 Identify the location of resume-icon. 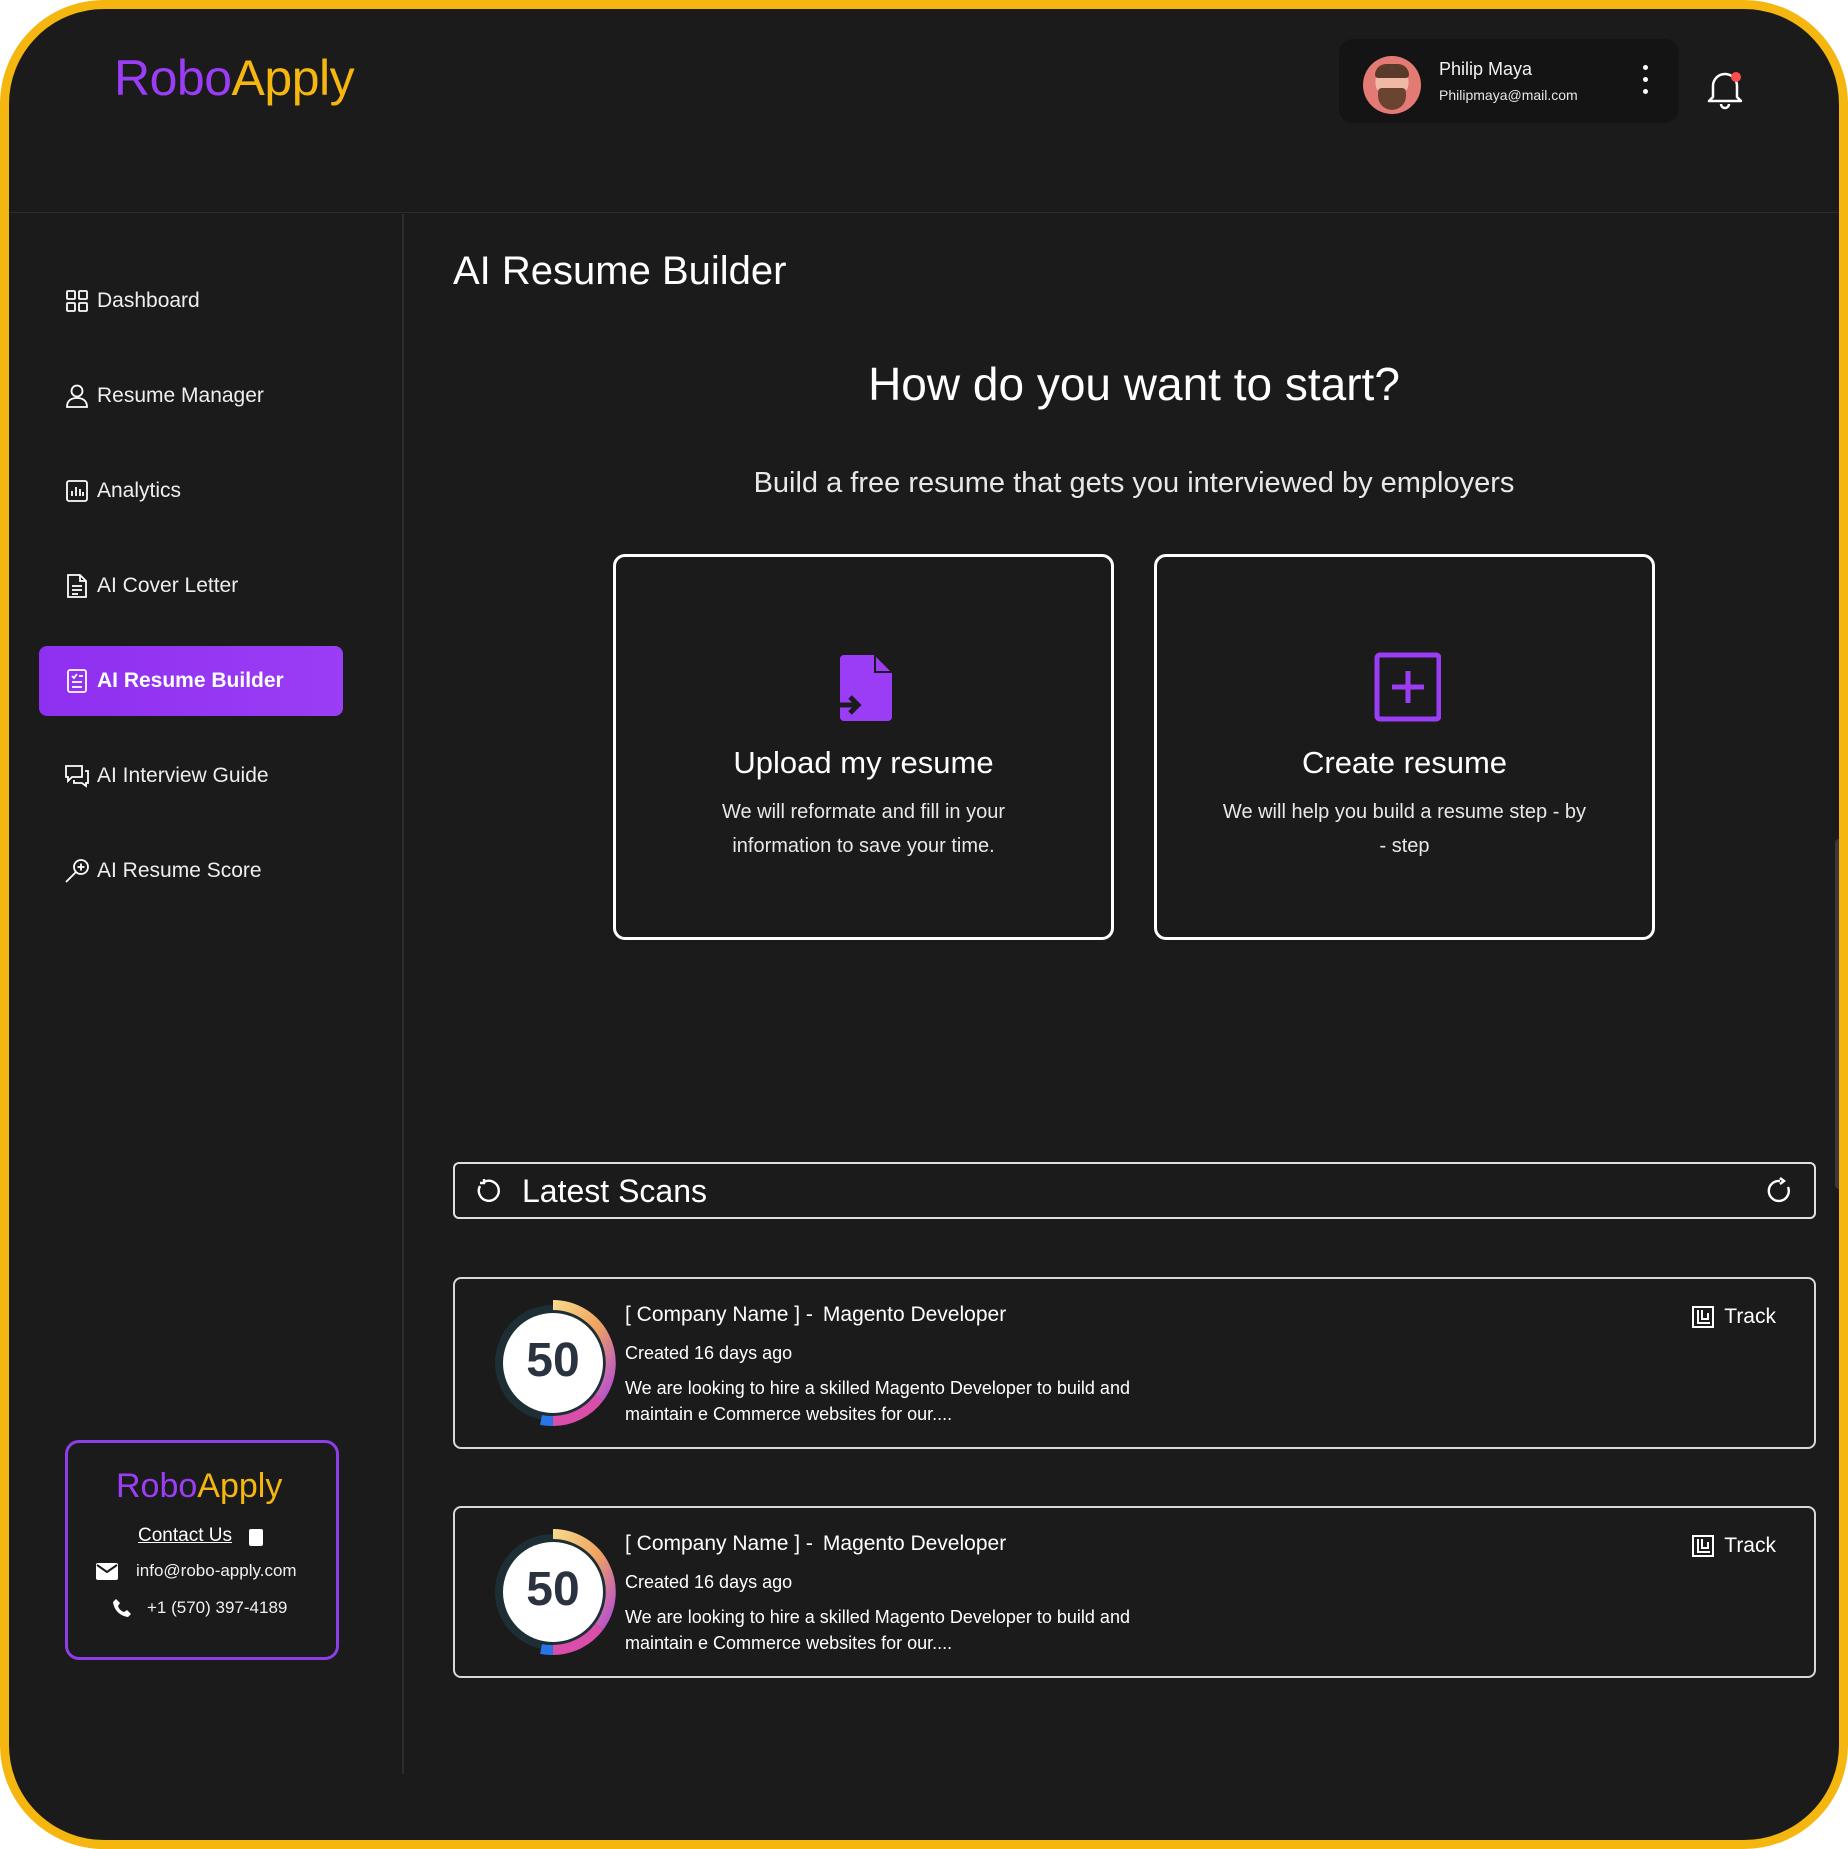
(77, 681).